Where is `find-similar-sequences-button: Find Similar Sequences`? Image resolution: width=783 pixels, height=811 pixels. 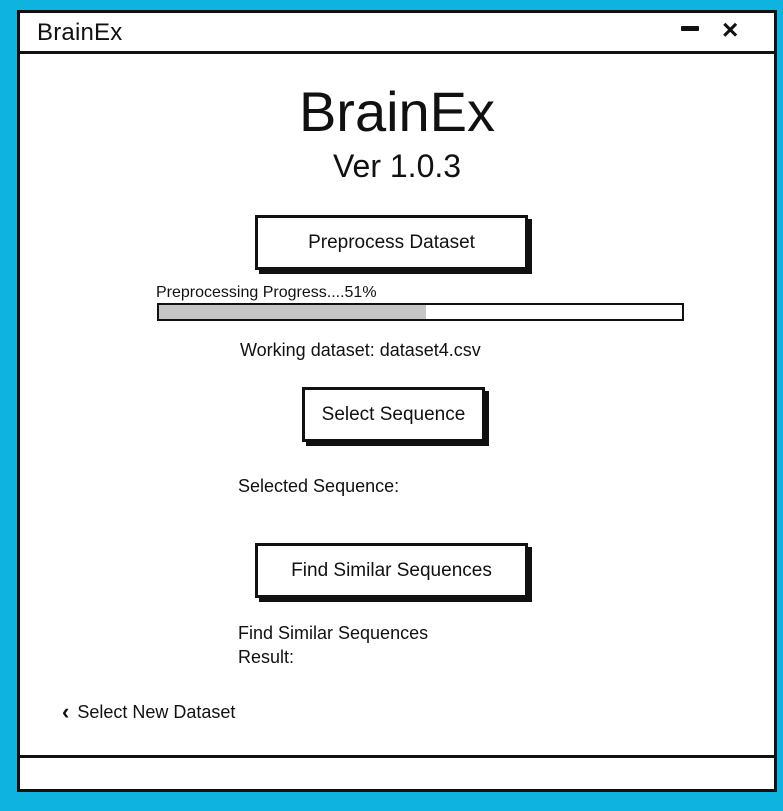
find-similar-sequences-button: Find Similar Sequences is located at coordinates (391, 570).